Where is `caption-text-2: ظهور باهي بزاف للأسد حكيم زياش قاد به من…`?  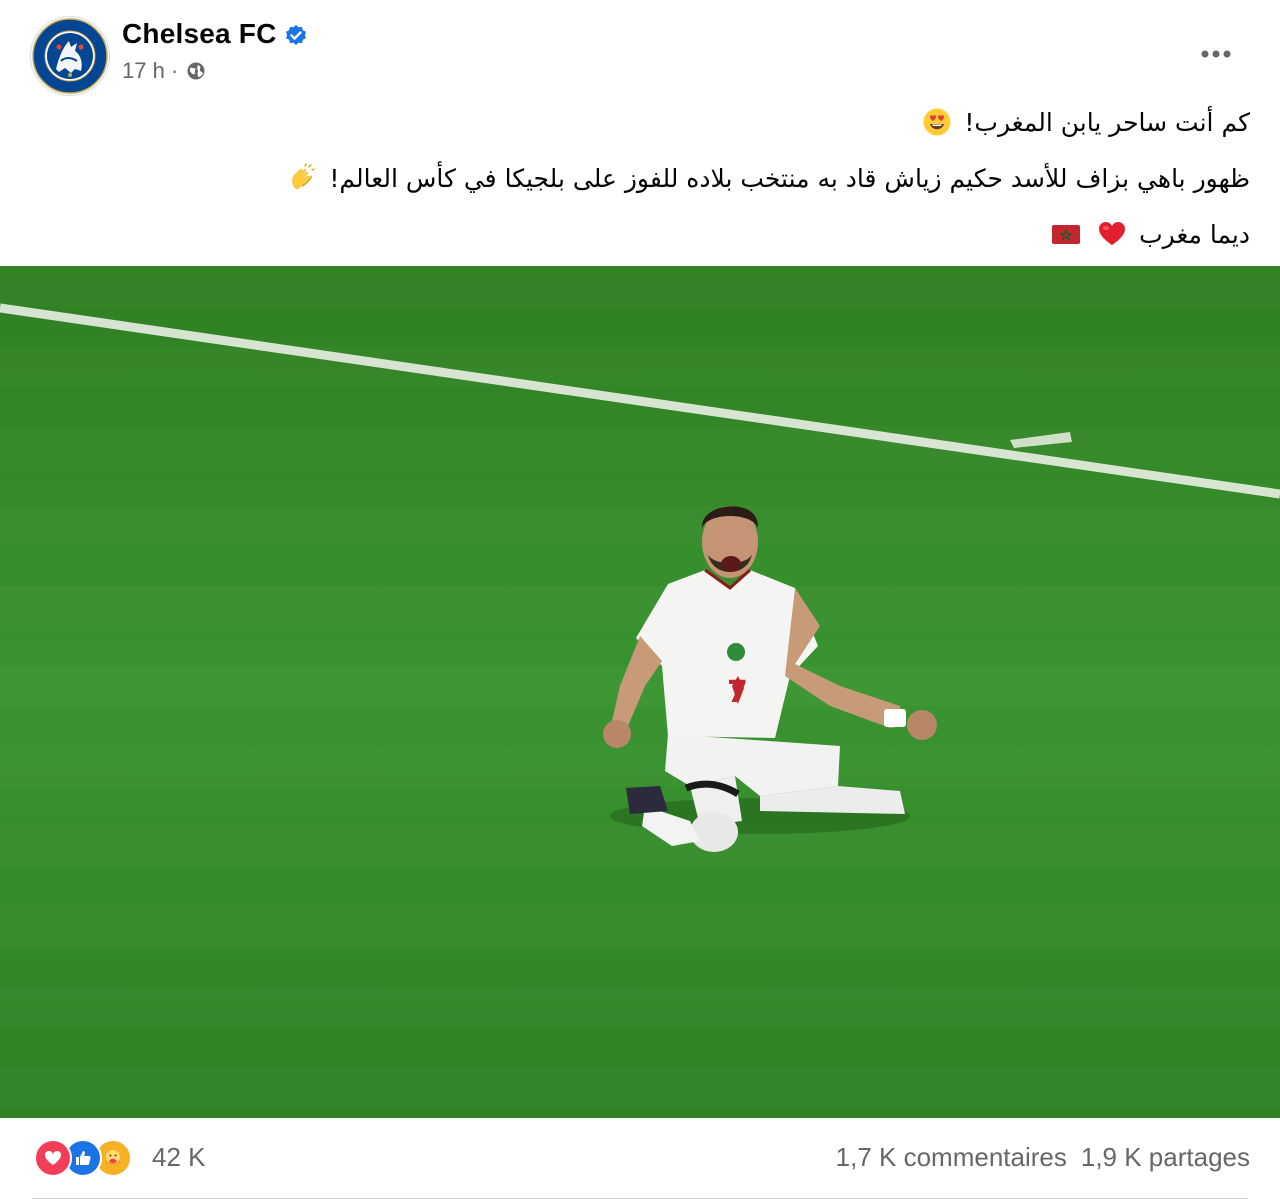 caption-text-2: ظهور باهي بزاف للأسد حكيم زياش قاد به من… is located at coordinates (789, 178).